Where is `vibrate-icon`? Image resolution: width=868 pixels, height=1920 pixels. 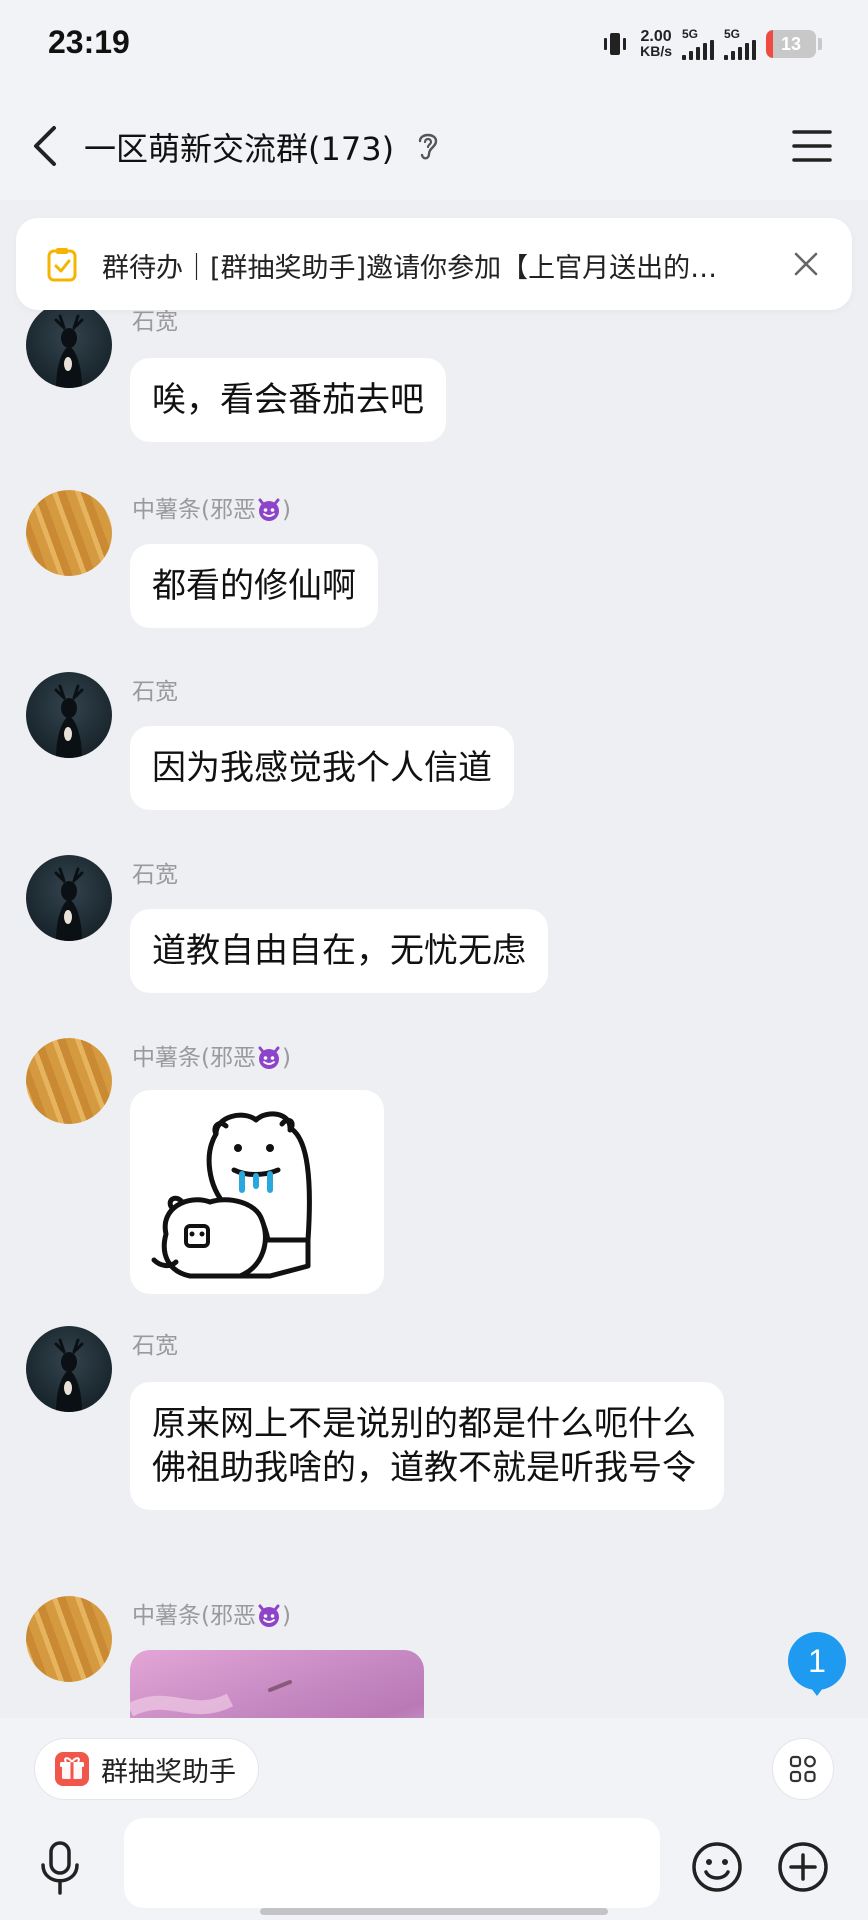 vibrate-icon is located at coordinates (615, 44).